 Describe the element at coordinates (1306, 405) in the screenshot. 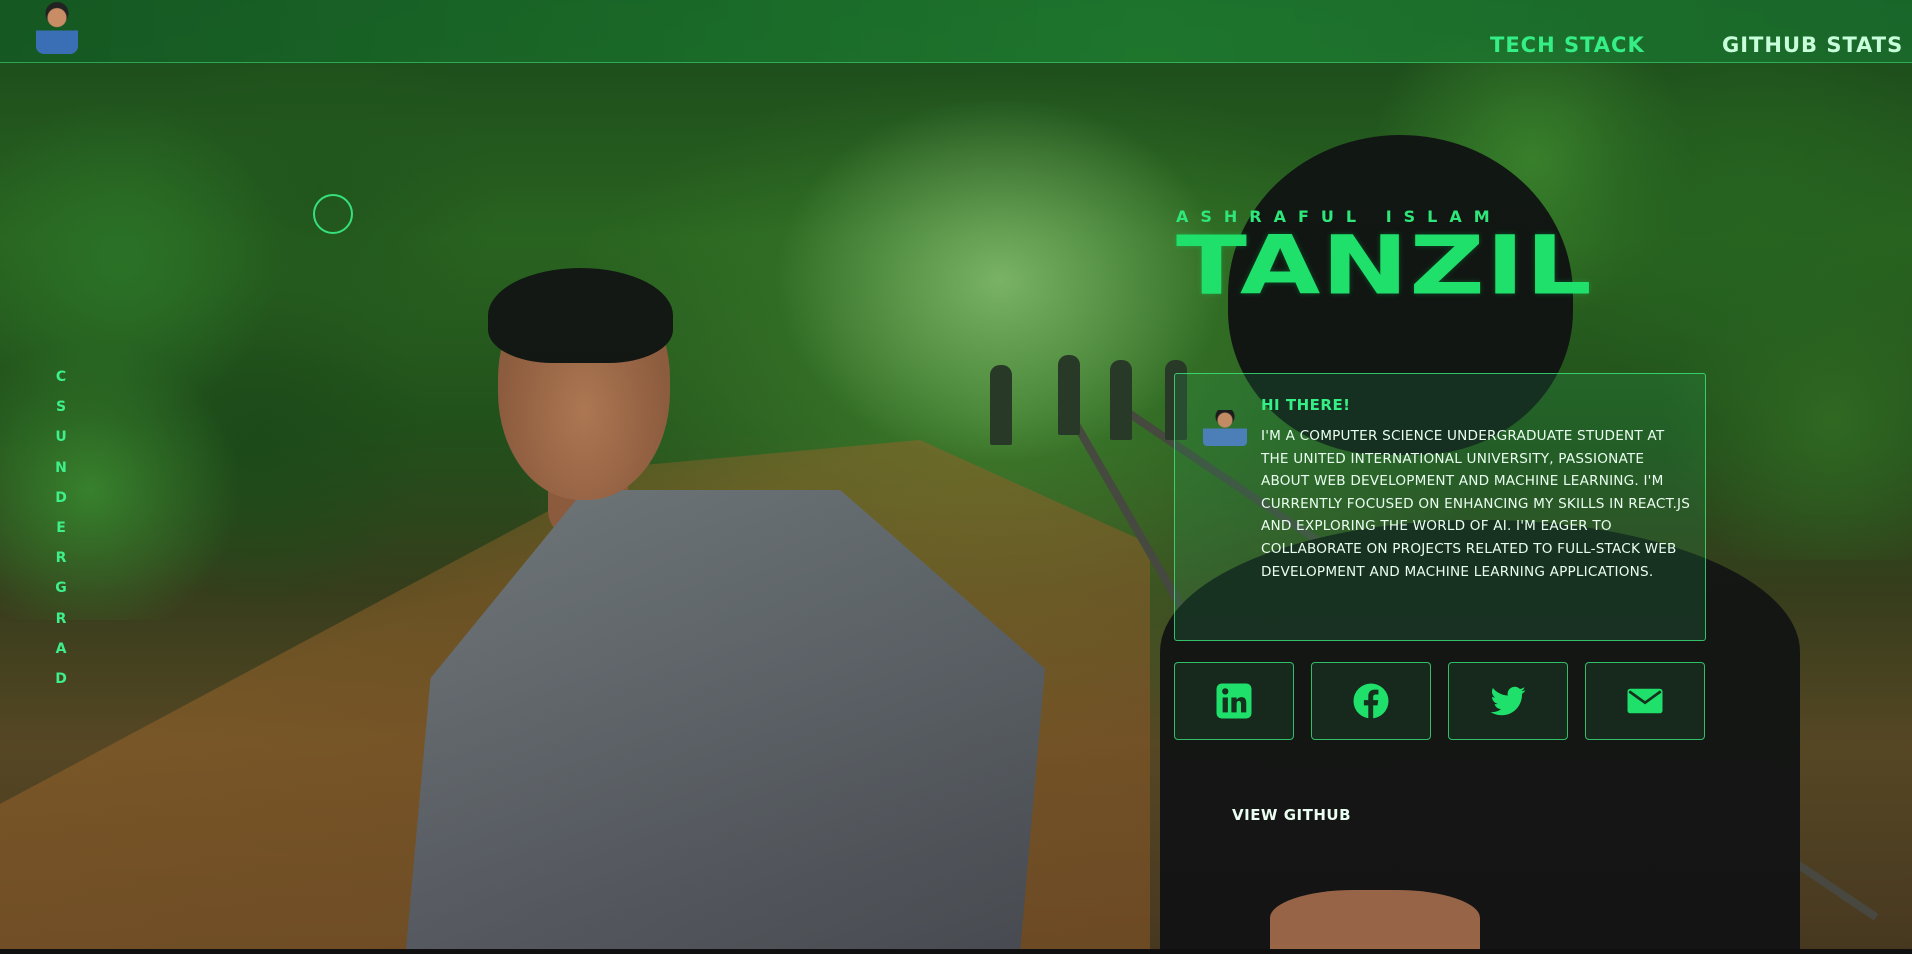

I see `intro-heading: HI THERE!` at that location.